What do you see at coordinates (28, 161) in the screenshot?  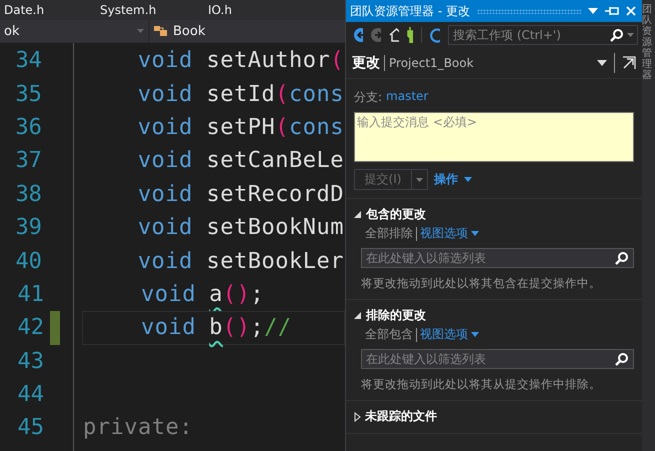 I see `line-number: 37` at bounding box center [28, 161].